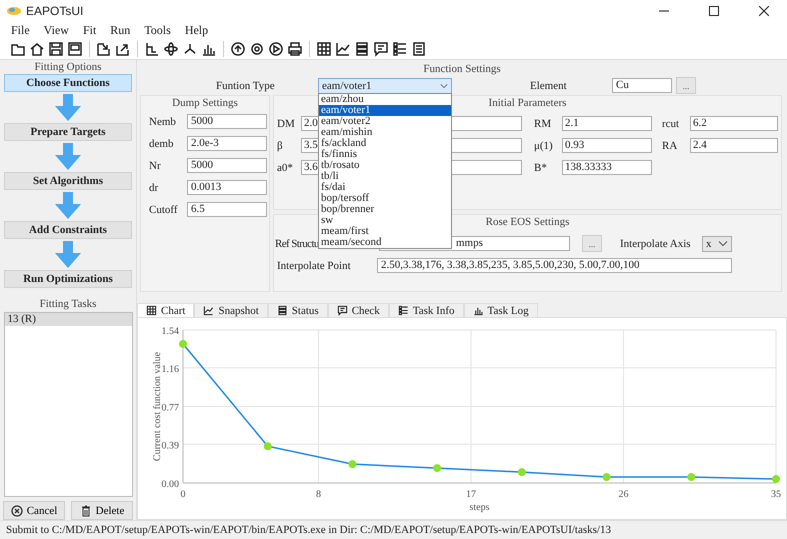 Image resolution: width=787 pixels, height=539 pixels. I want to click on input-field: 2.50,3.38,176, 3.38,3.85,235, 3.85,5.00,230, 5.00,7.00,100, so click(554, 265).